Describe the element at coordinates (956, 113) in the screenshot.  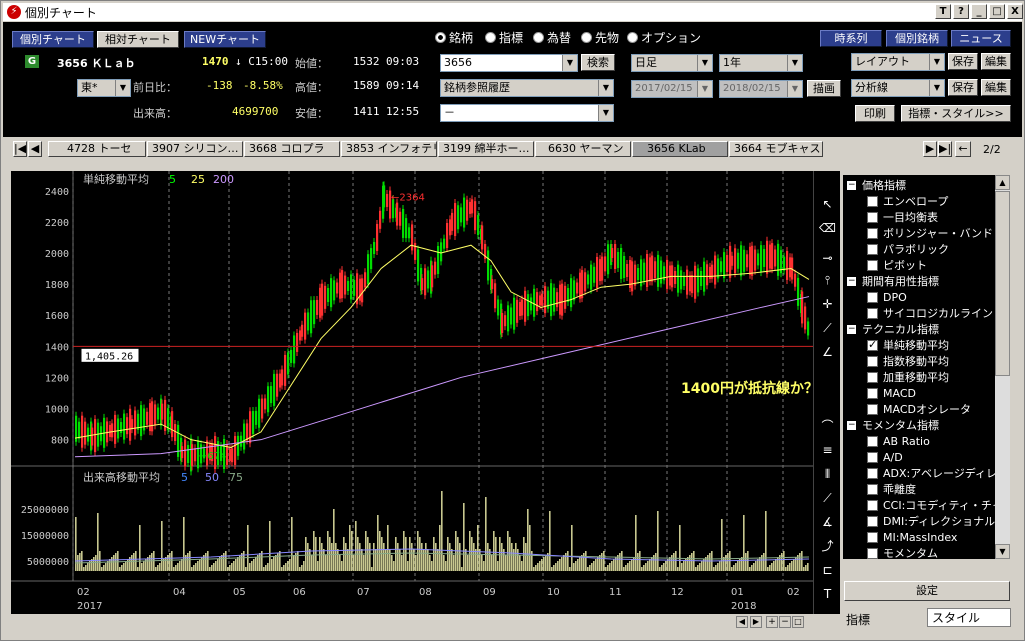
I see `indicator-style-button: 指標・スタイル>>` at that location.